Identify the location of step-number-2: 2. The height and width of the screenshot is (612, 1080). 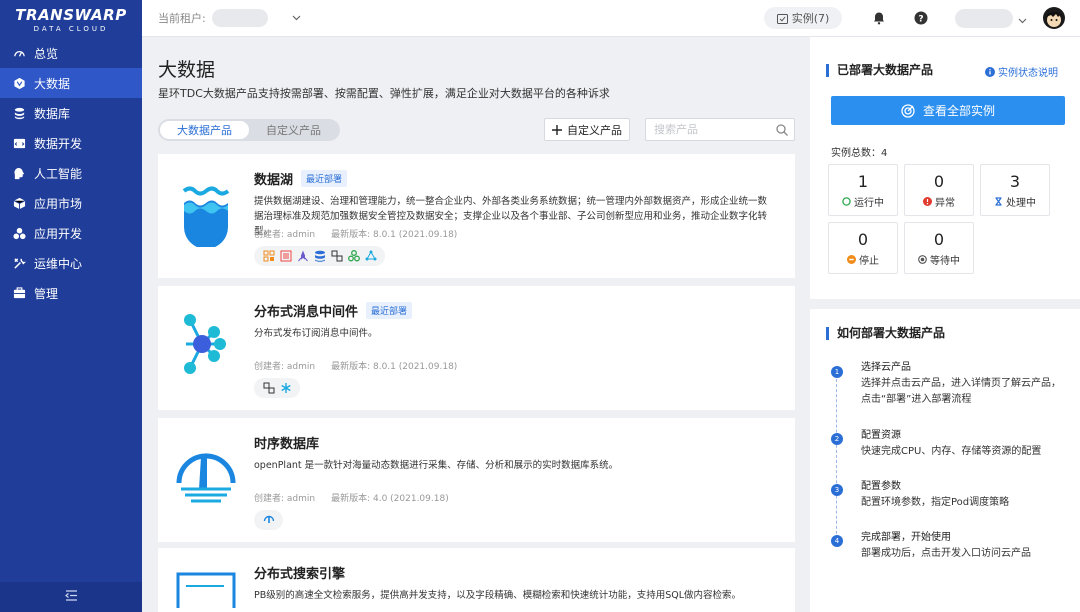
(837, 439).